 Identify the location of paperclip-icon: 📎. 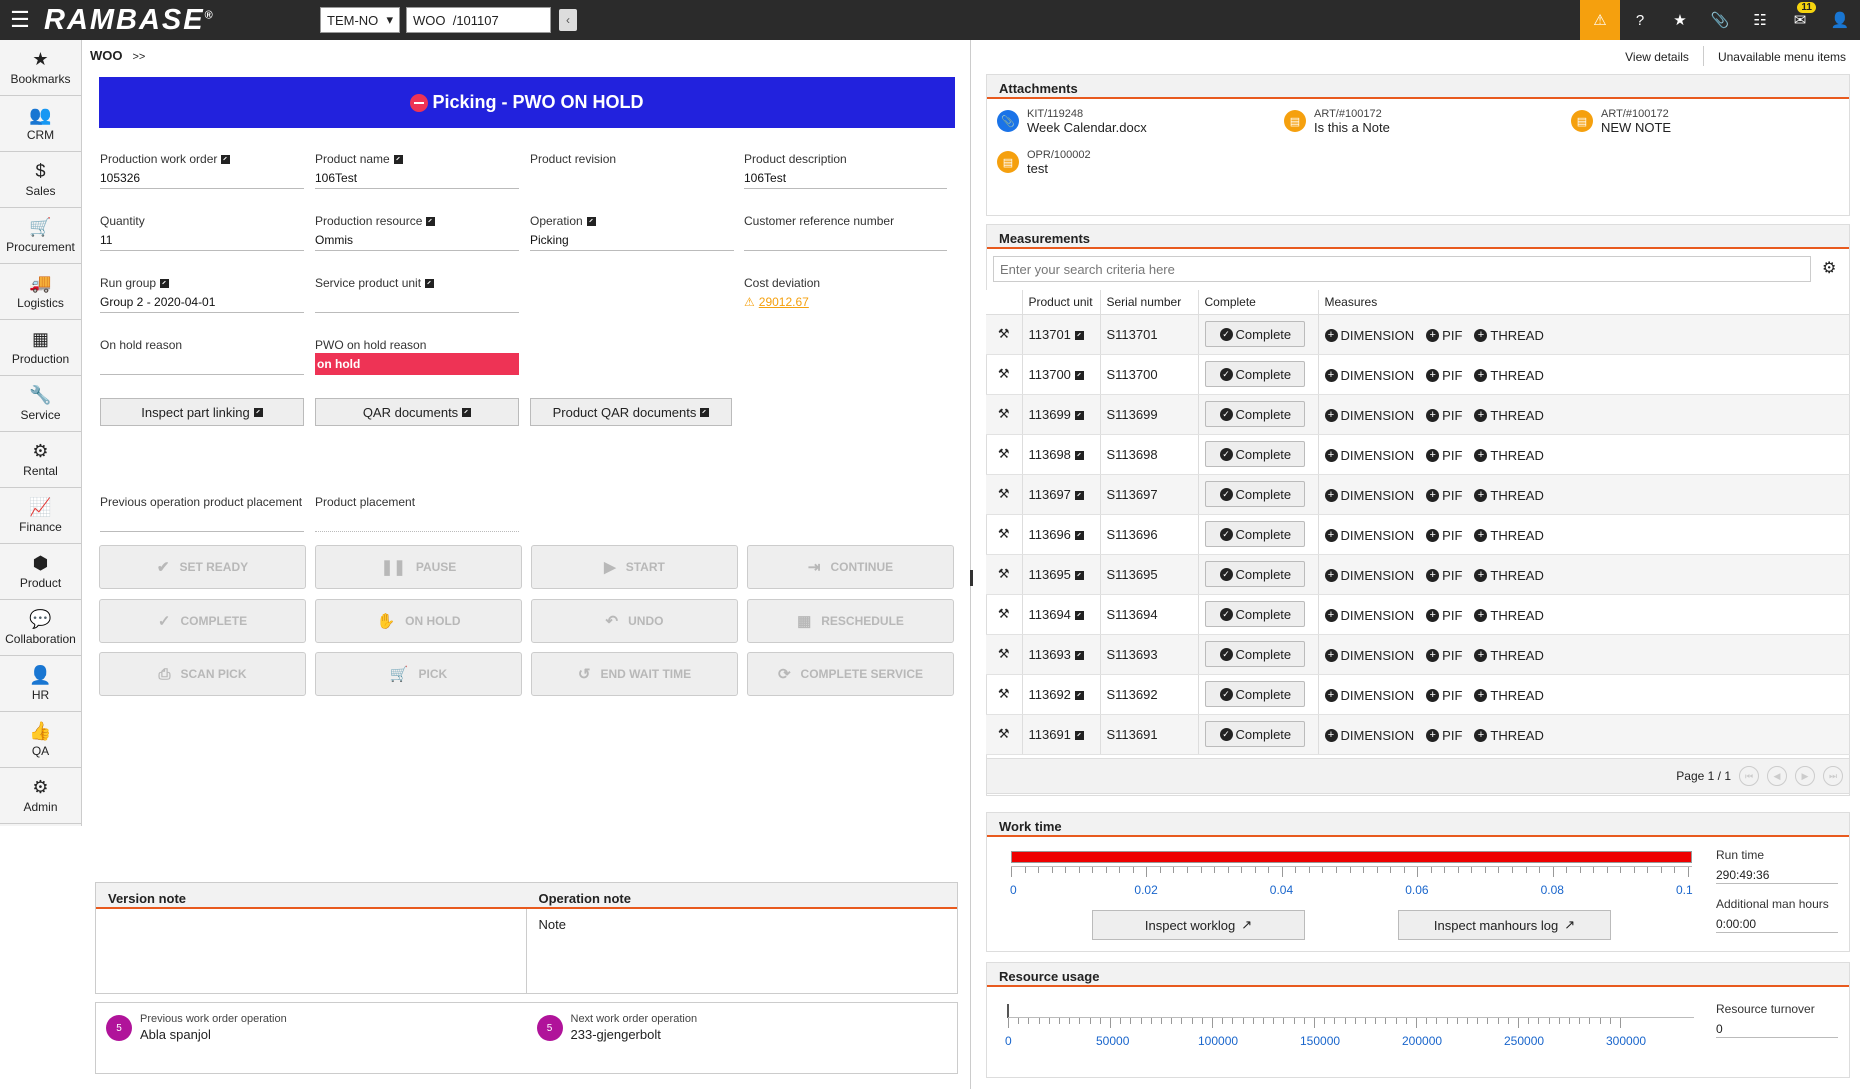
(1720, 20).